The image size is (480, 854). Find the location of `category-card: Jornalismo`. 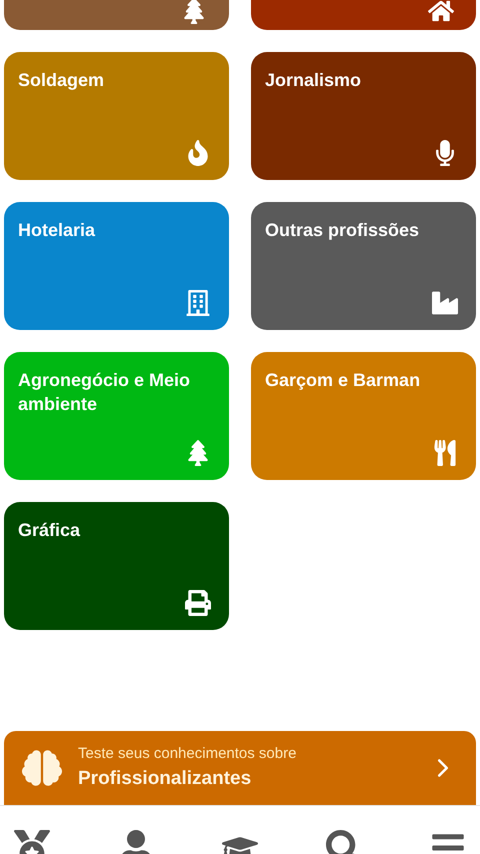

category-card: Jornalismo is located at coordinates (363, 116).